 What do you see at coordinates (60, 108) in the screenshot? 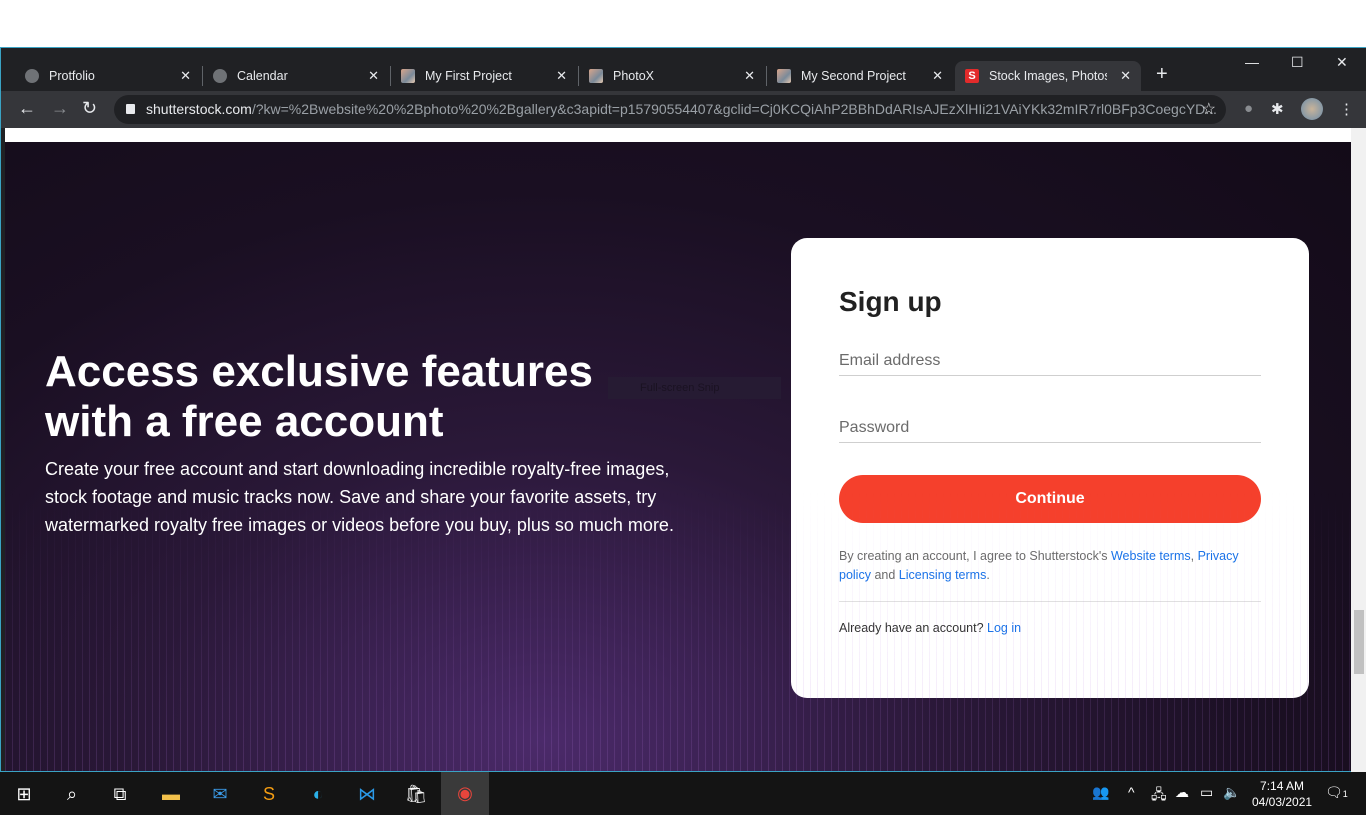
I see `forward-button: →` at bounding box center [60, 108].